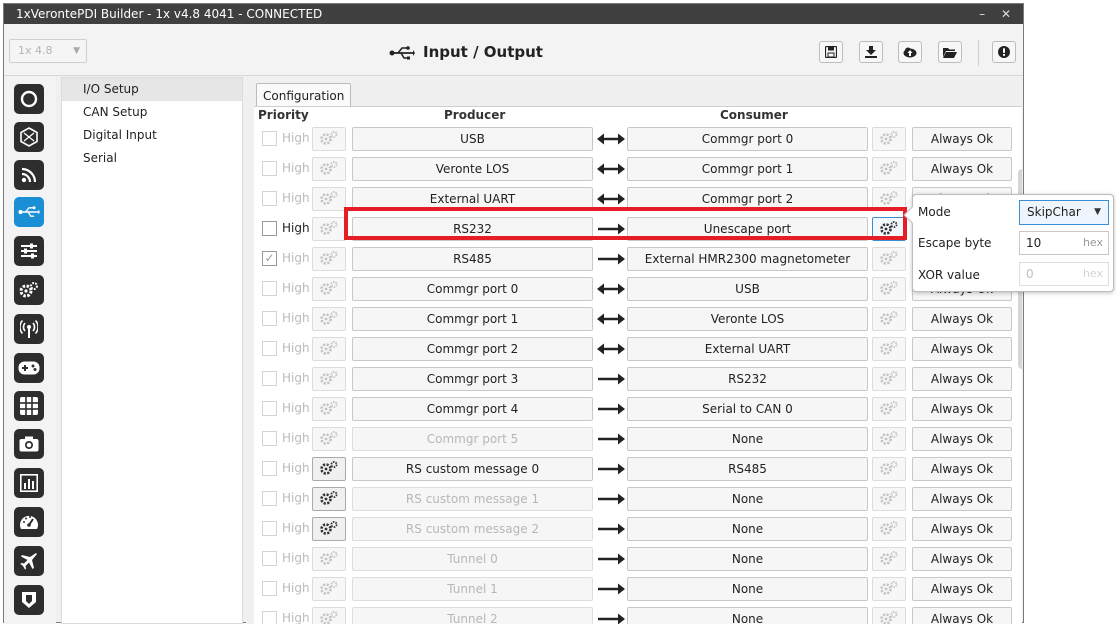  What do you see at coordinates (152, 135) in the screenshot?
I see `submenu-item: Digital Input` at bounding box center [152, 135].